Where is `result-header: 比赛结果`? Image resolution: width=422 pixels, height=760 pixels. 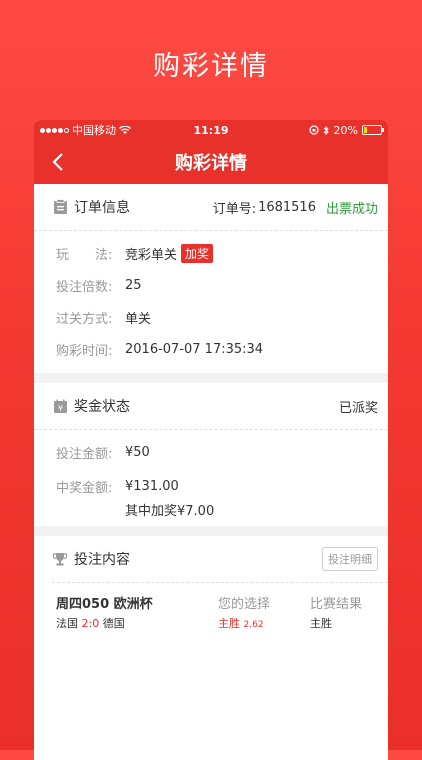 result-header: 比赛结果 is located at coordinates (336, 604).